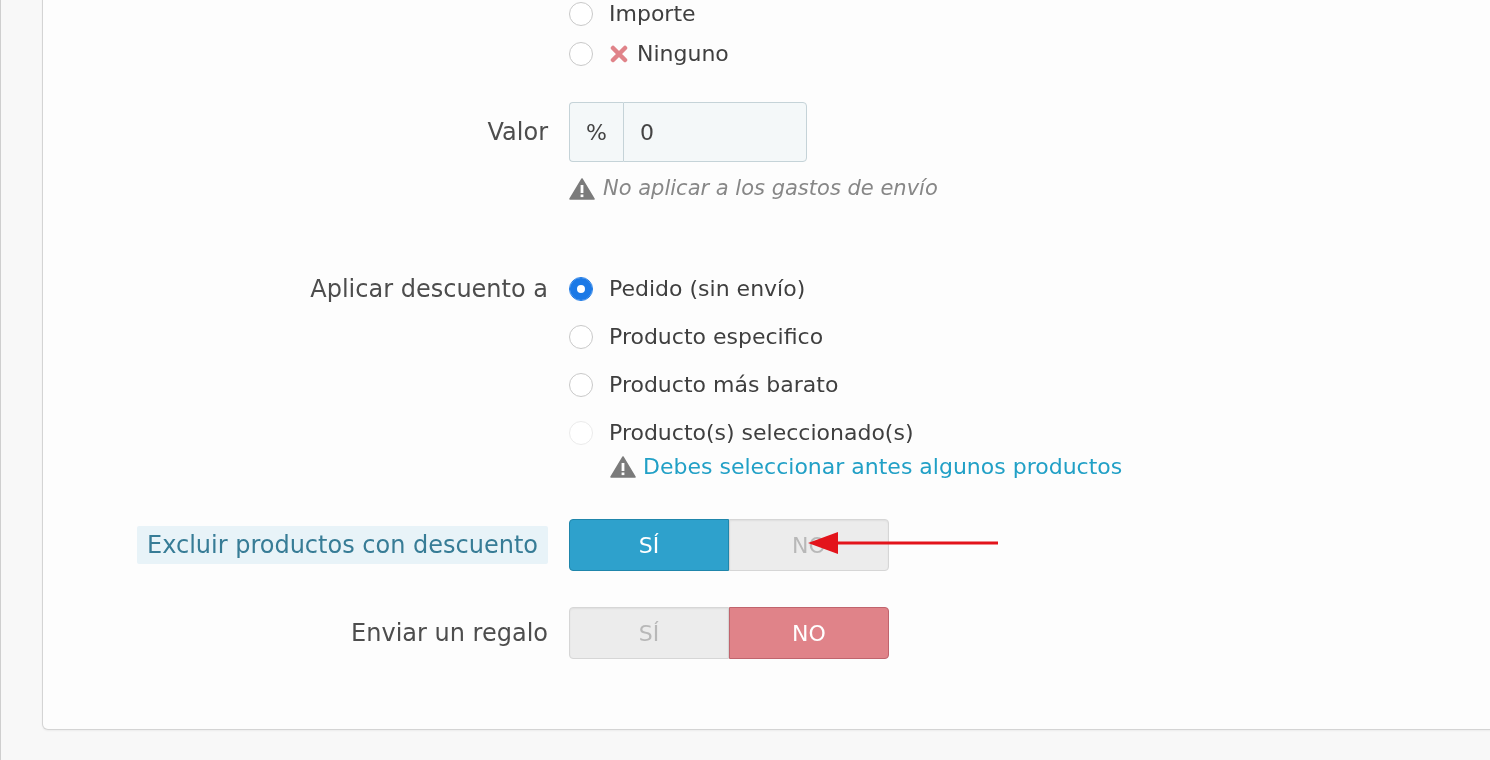  Describe the element at coordinates (449, 633) in the screenshot. I see `field-label: Enviar un regalo` at that location.